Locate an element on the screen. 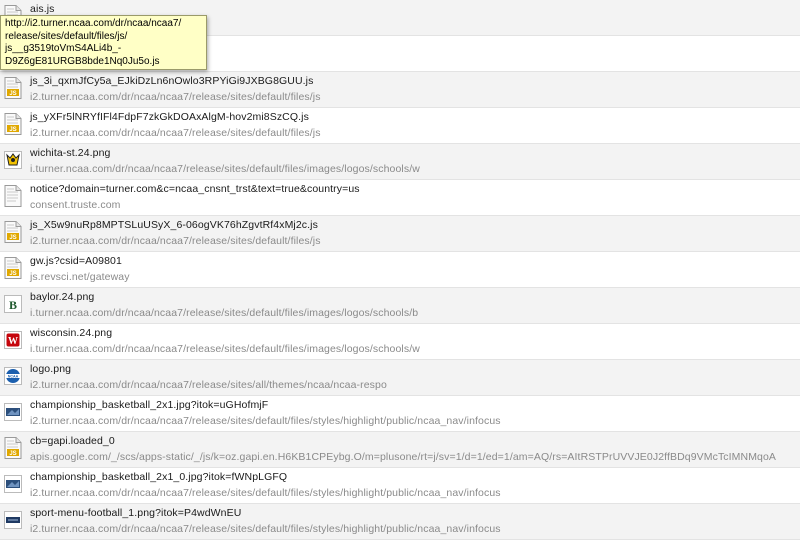  request-name: ais.js is located at coordinates (42, 9).